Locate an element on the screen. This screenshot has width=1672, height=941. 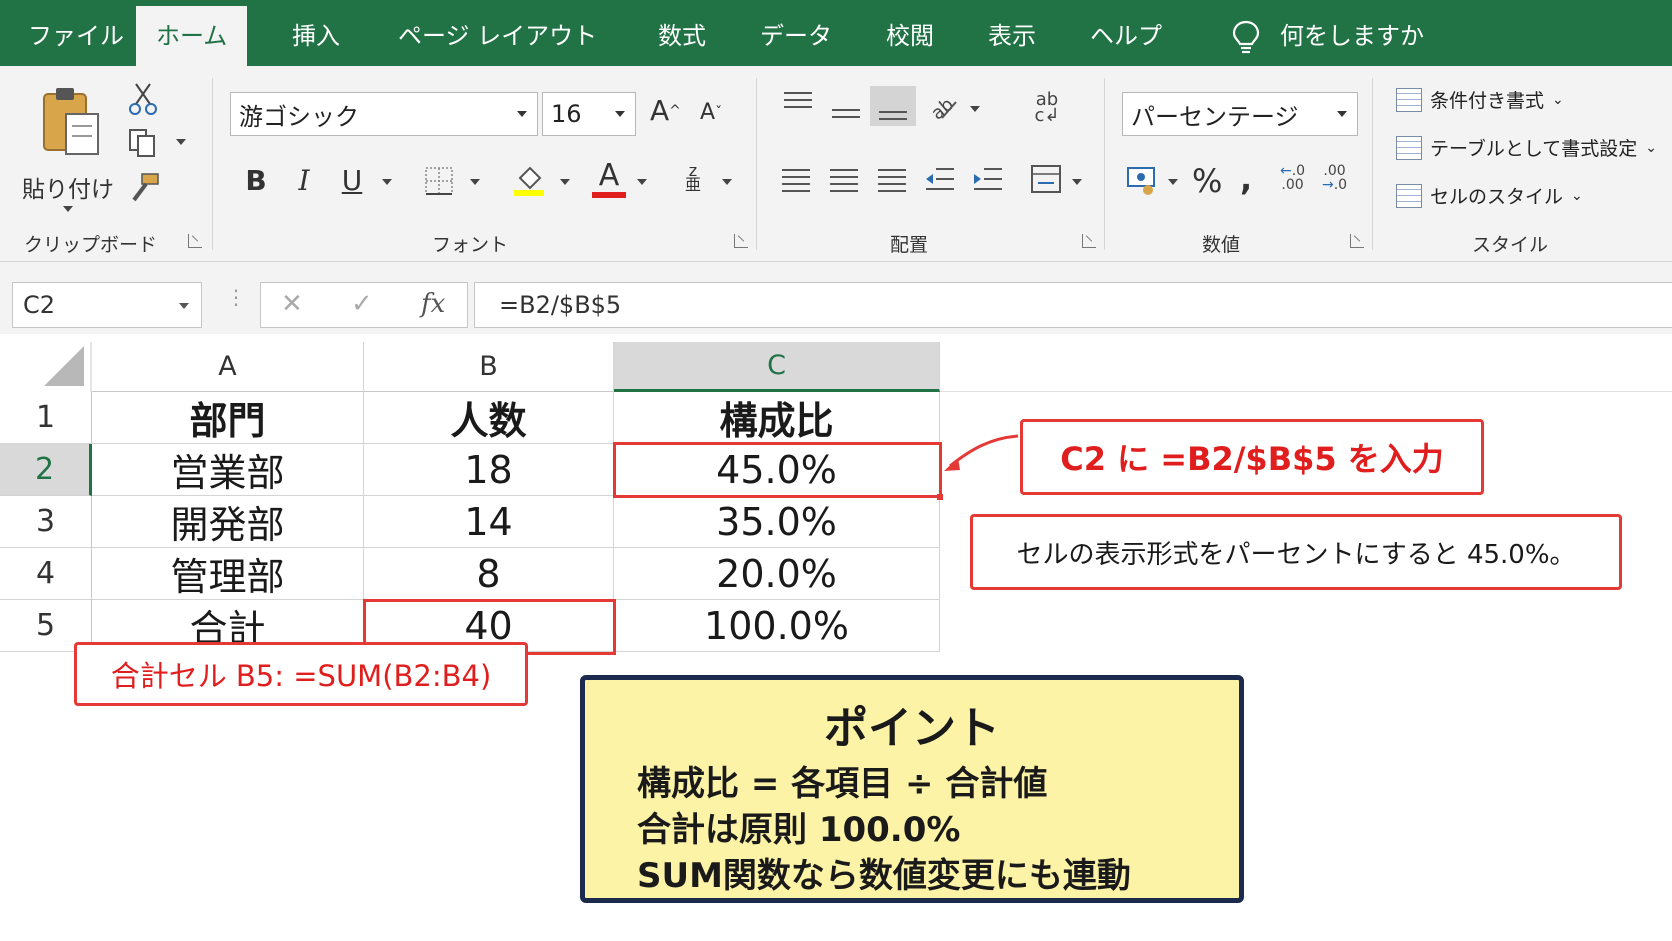
tab-review: 校閲 is located at coordinates (910, 33).